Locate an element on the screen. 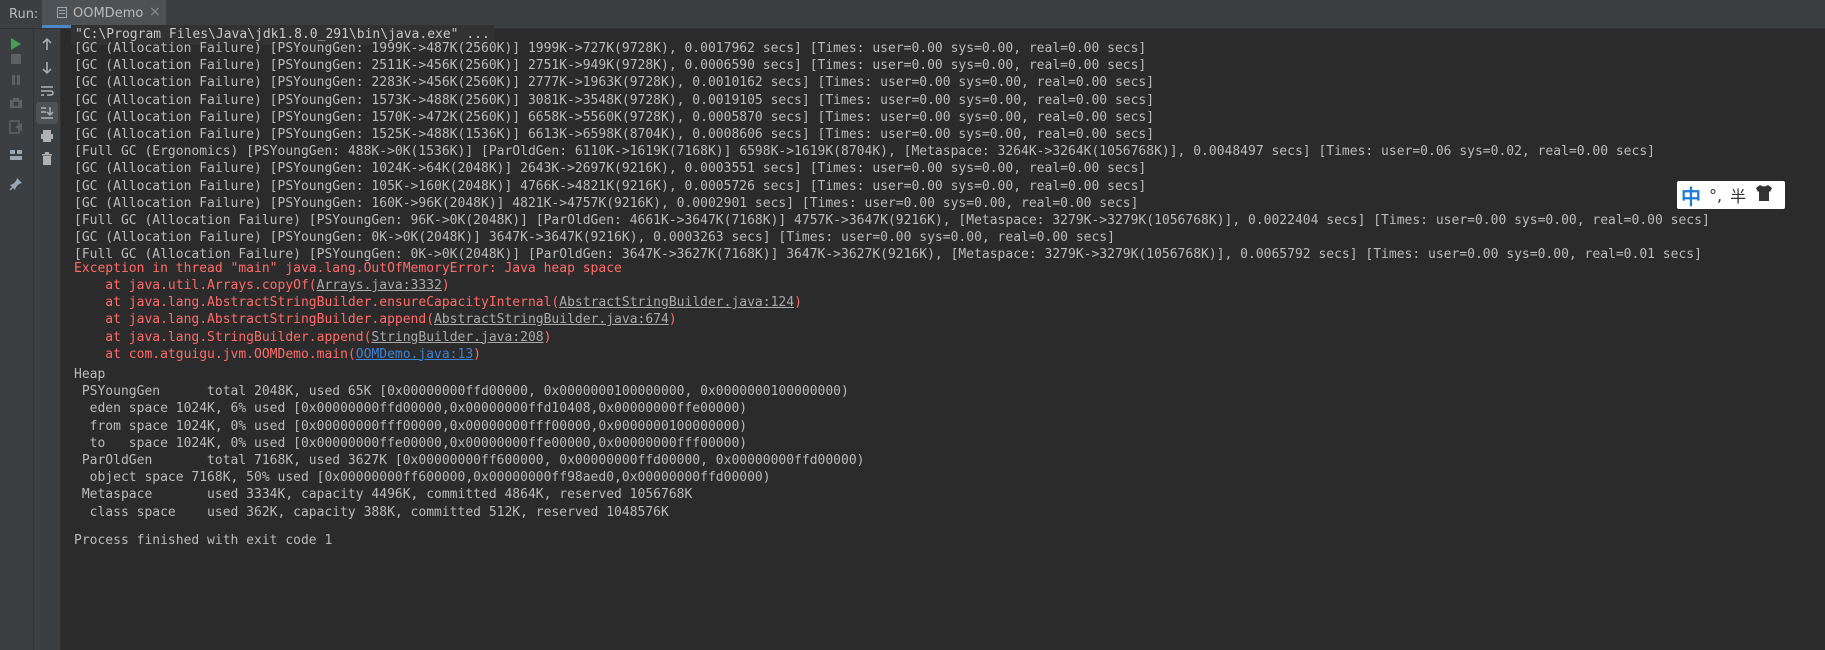  layout-icon is located at coordinates (16, 155).